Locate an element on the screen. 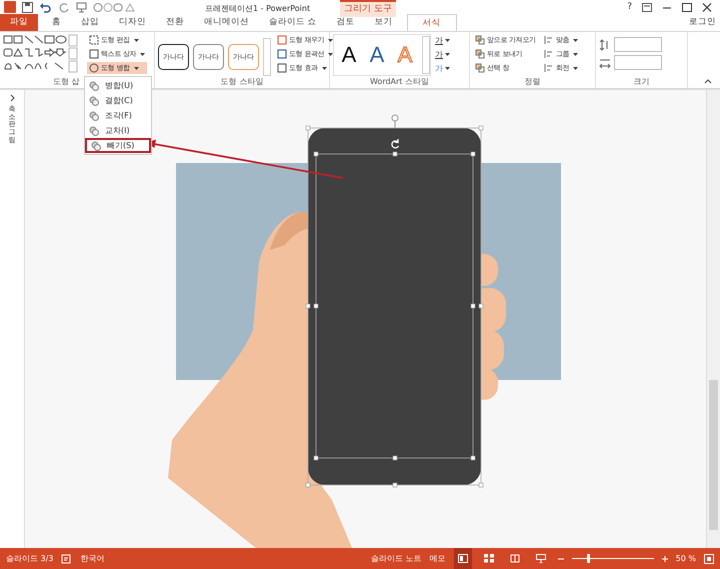 The height and width of the screenshot is (569, 720). zoom-level-text: 50 % is located at coordinates (686, 558).